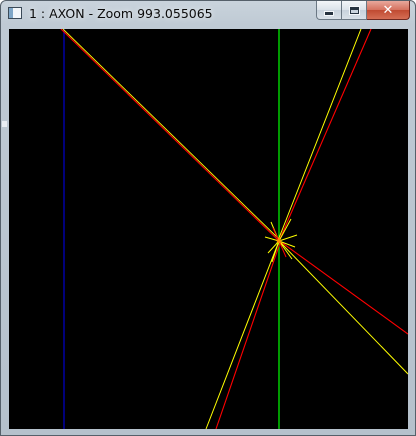  I want to click on yellow-diagonal-lower-left, so click(242, 334).